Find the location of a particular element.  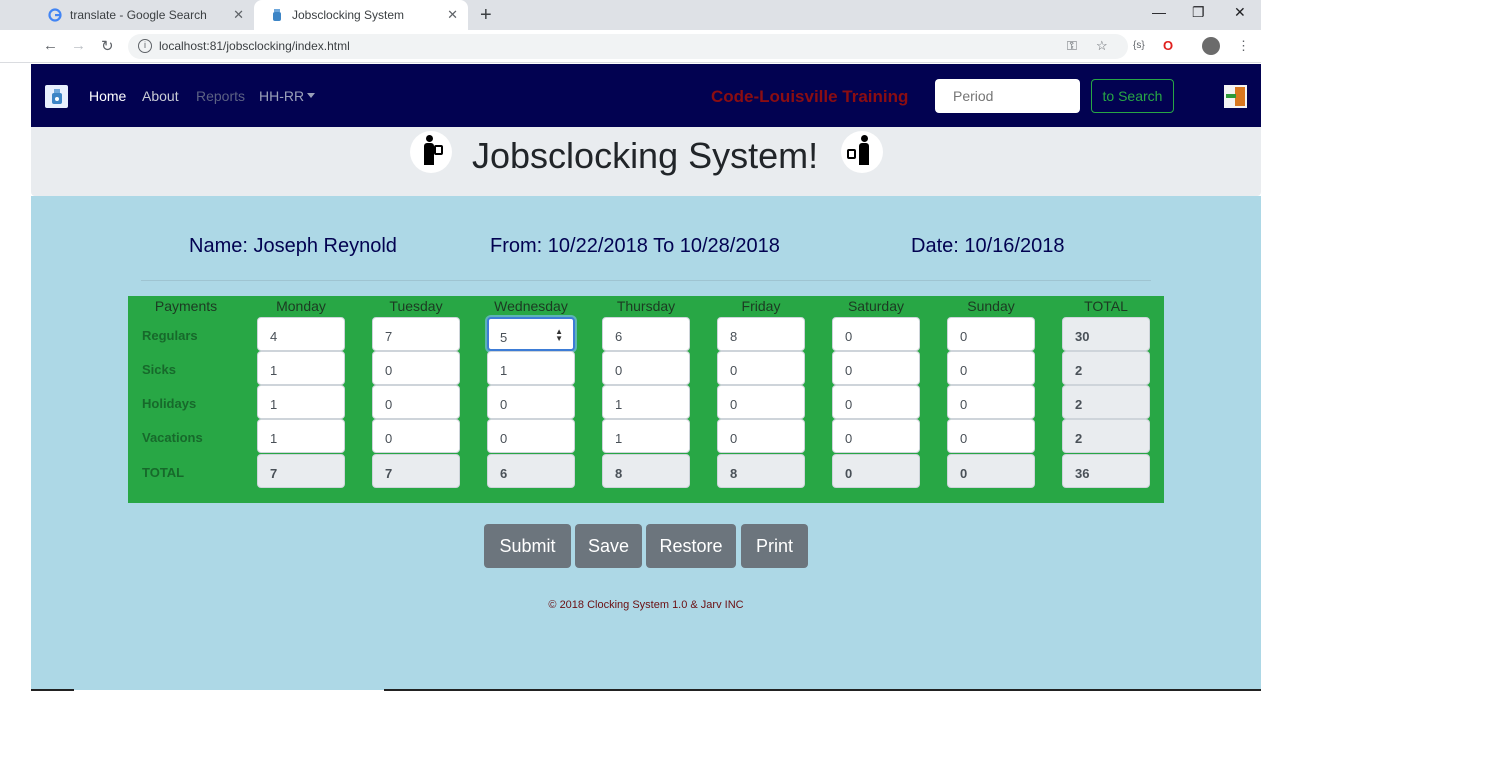

cell-value: 7 is located at coordinates (274, 473).